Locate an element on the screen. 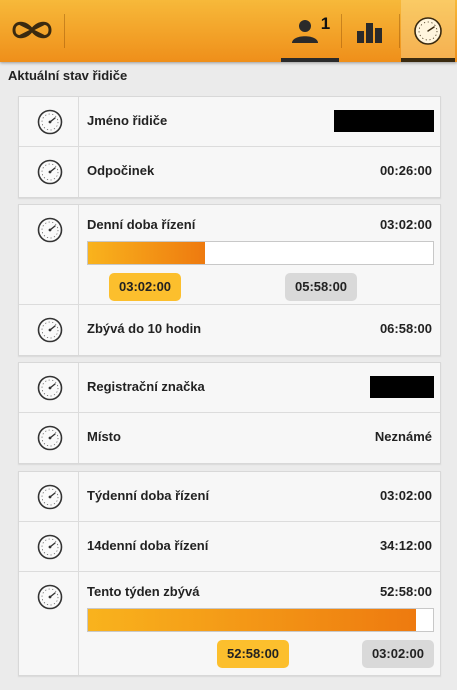 The image size is (457, 690). row-label: Denní doba řízení is located at coordinates (141, 224).